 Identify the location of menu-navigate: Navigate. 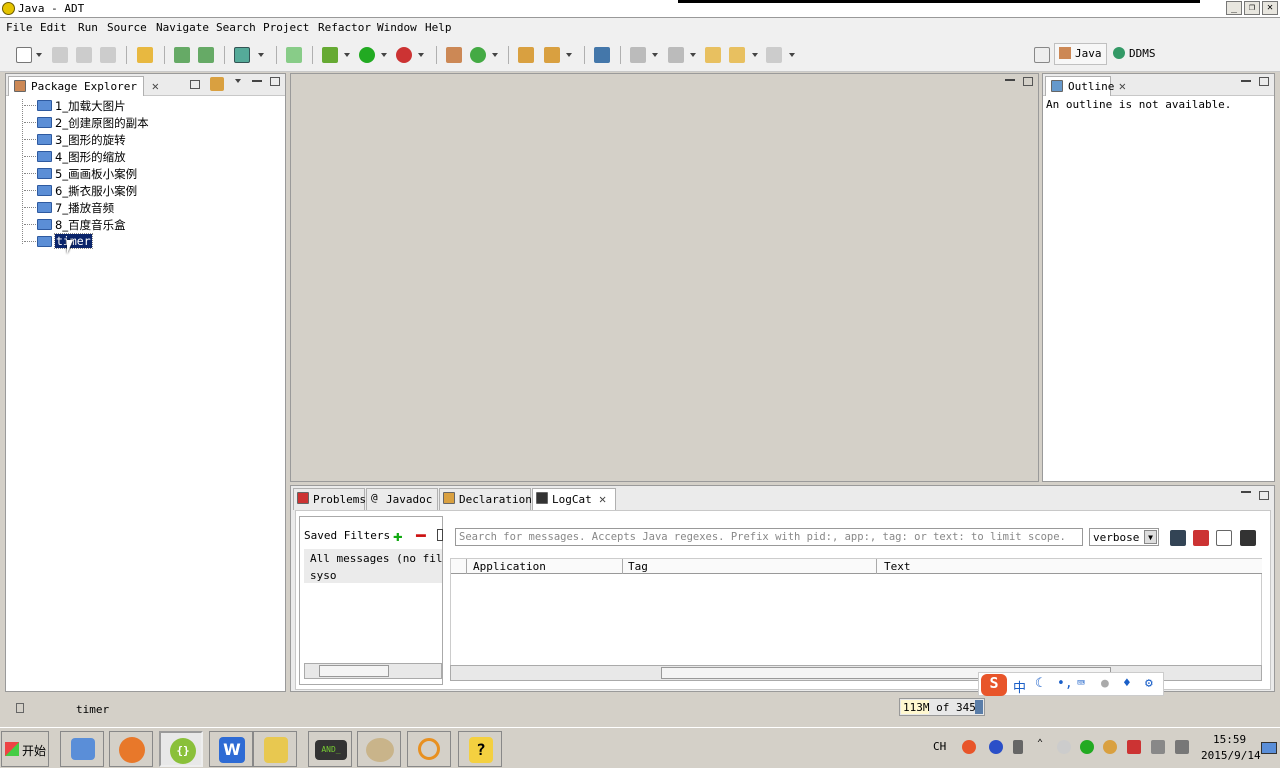
(182, 27).